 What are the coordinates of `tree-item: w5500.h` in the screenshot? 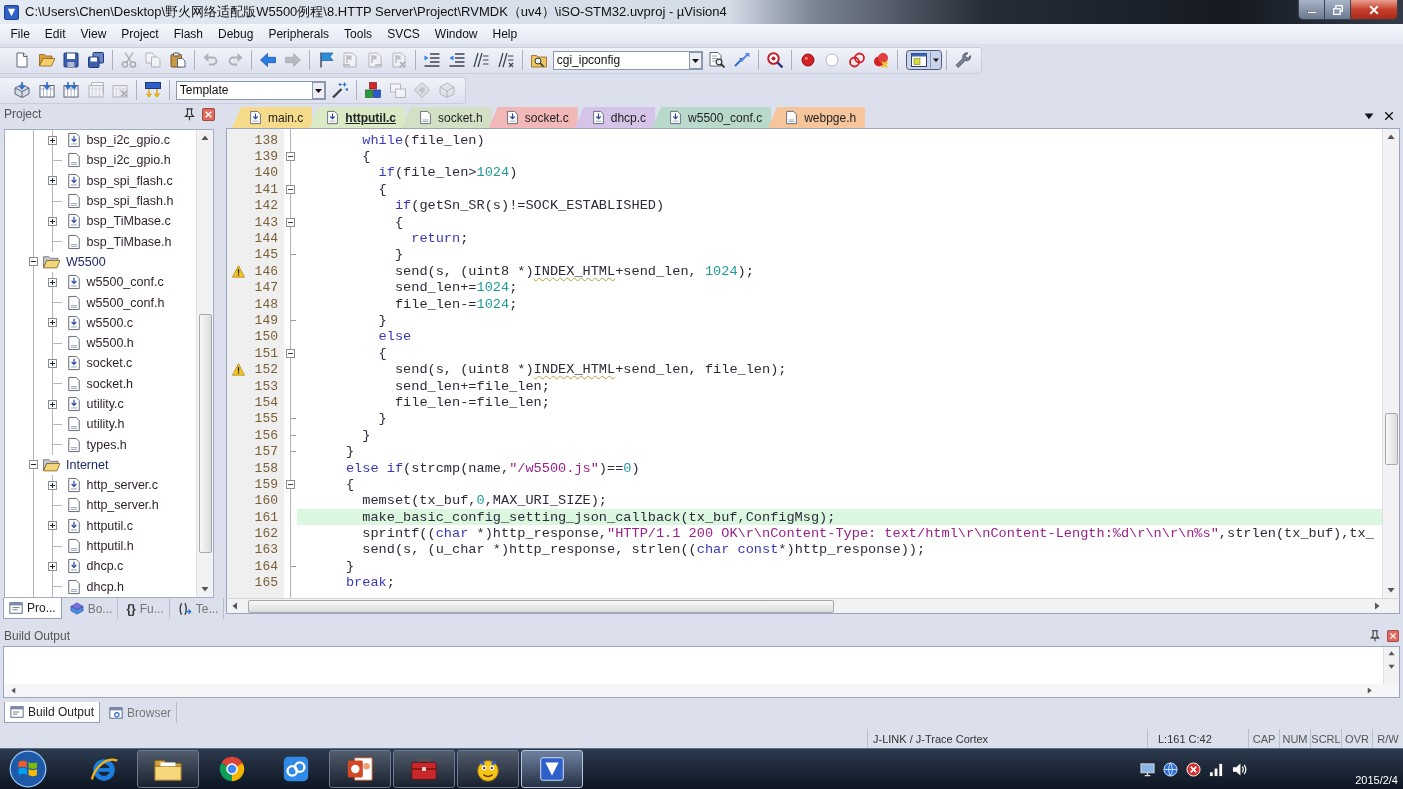 It's located at (110, 343).